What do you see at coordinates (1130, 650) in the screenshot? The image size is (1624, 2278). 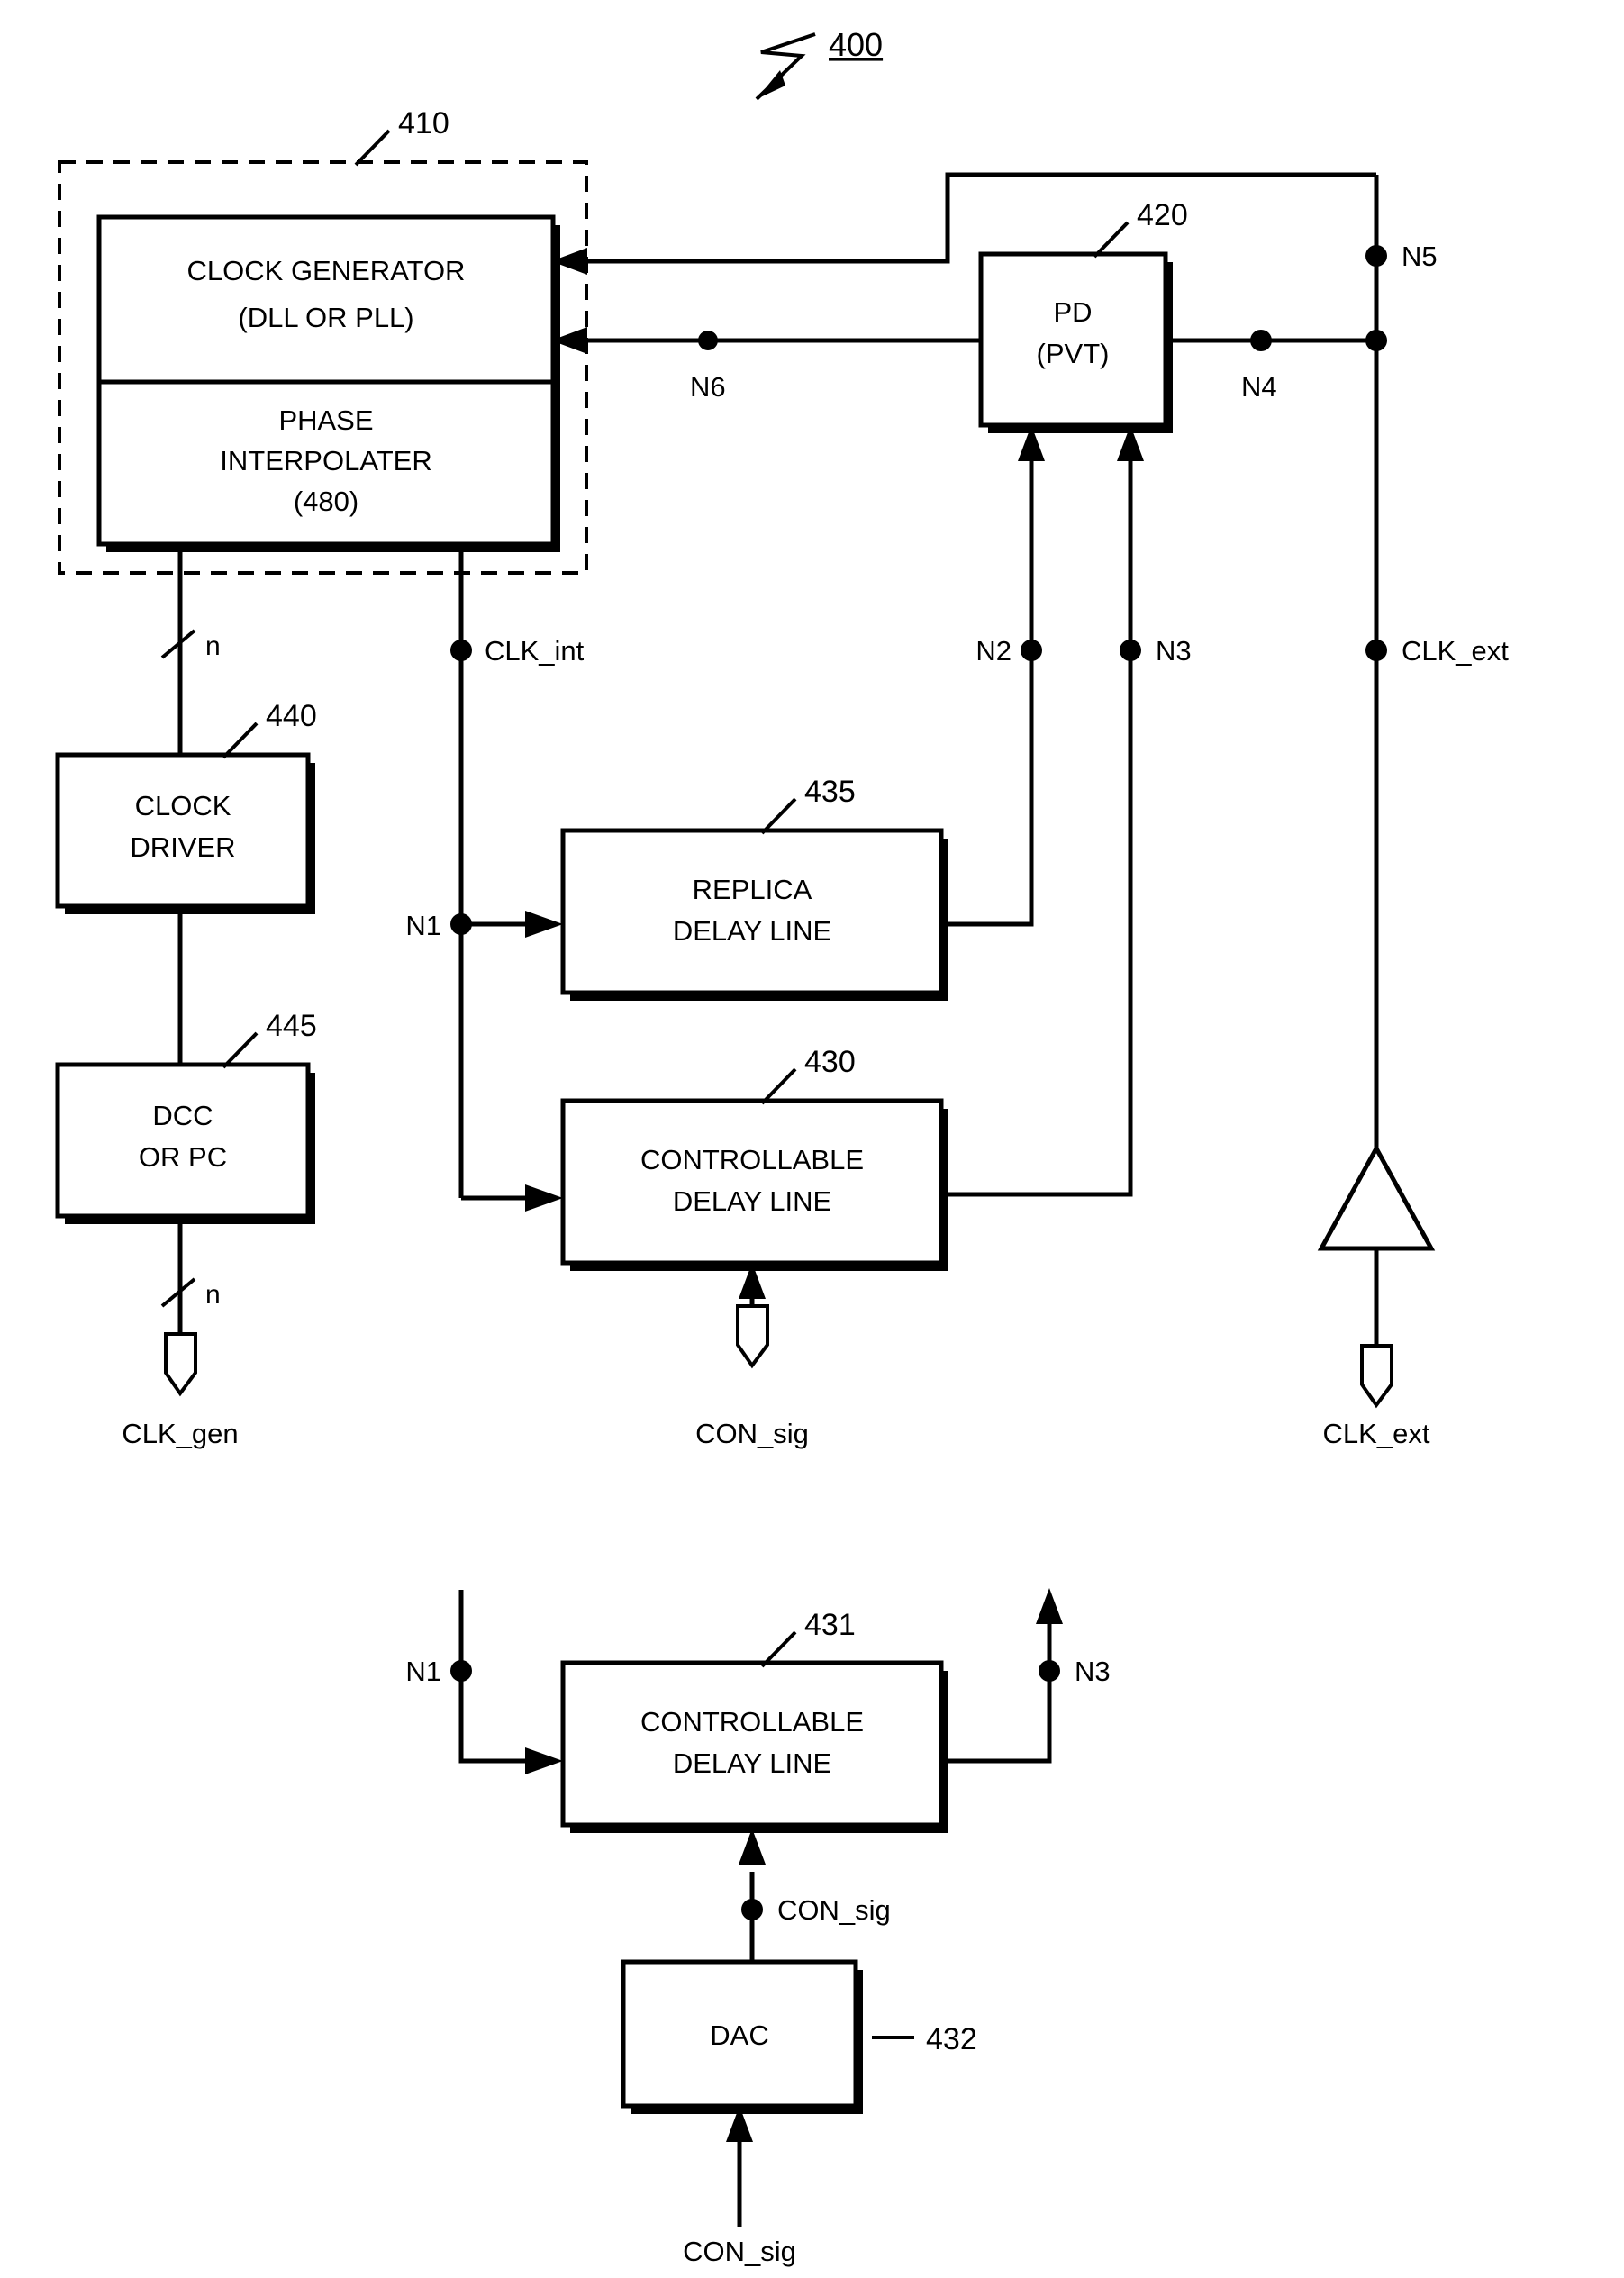 I see `n3-junction-dot` at bounding box center [1130, 650].